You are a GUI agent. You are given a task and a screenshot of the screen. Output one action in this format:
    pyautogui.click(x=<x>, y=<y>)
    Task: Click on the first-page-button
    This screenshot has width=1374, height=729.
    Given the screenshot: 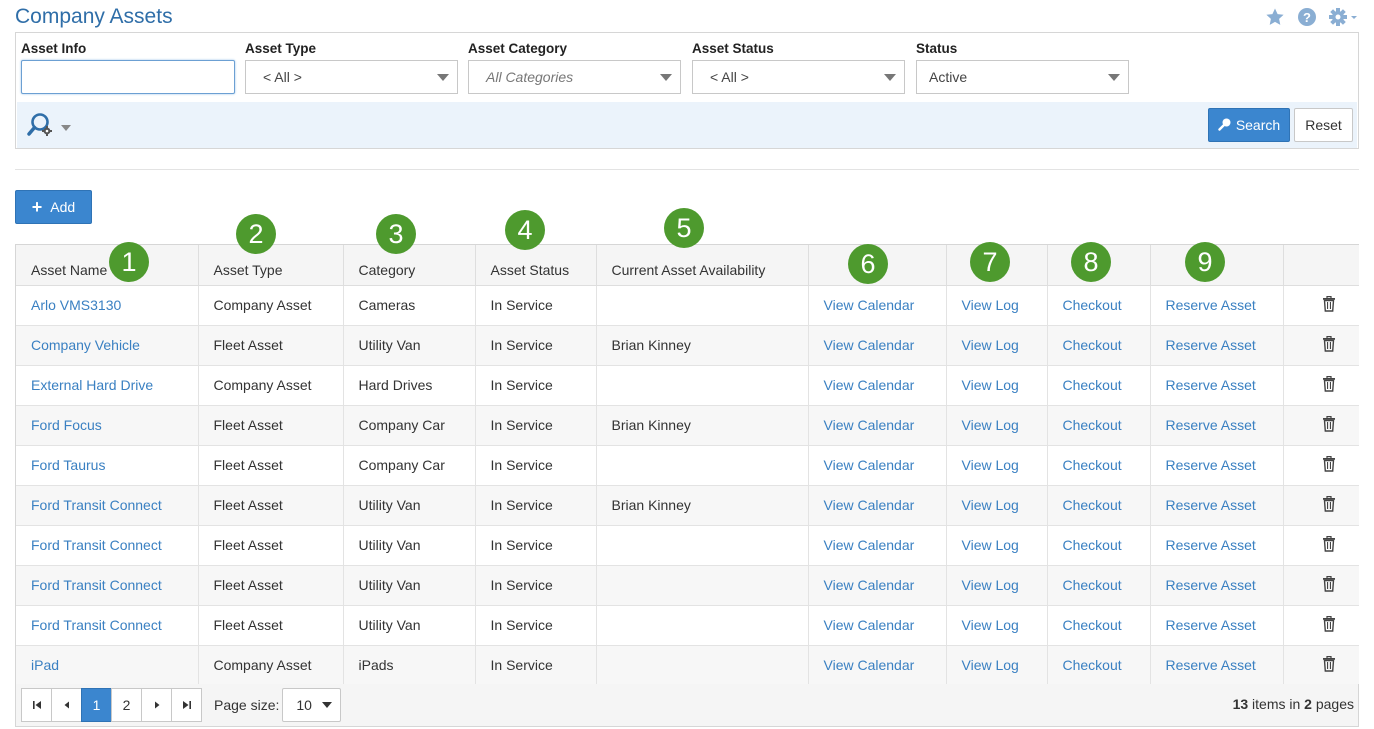 What is the action you would take?
    pyautogui.click(x=36, y=705)
    